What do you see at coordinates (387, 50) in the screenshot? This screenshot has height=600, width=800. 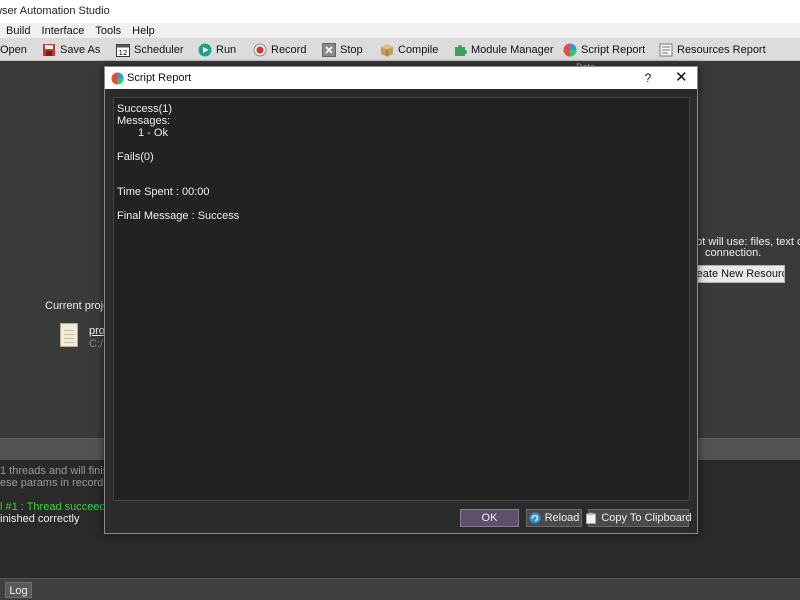 I see `box-icon` at bounding box center [387, 50].